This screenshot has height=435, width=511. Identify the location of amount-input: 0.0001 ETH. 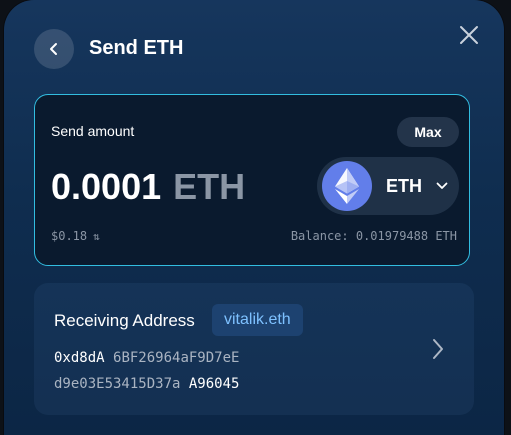
(148, 187).